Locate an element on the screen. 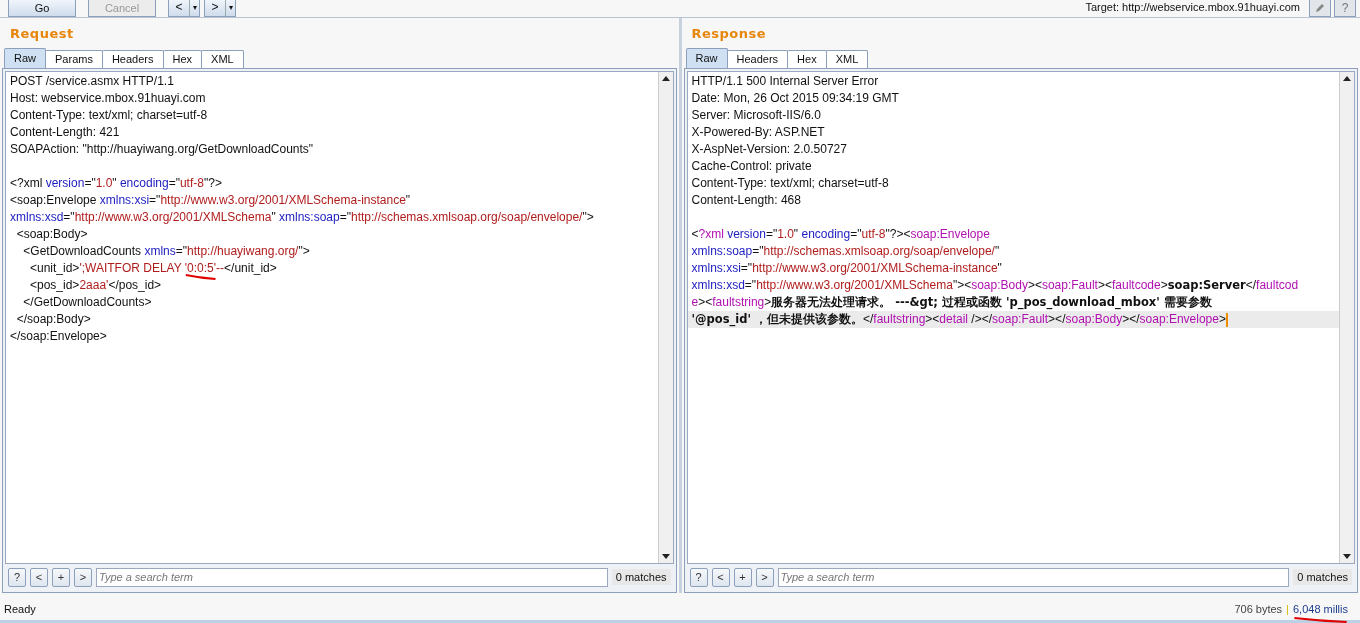  code-line: X-Powered-By: ASP.NET is located at coordinates (758, 132).